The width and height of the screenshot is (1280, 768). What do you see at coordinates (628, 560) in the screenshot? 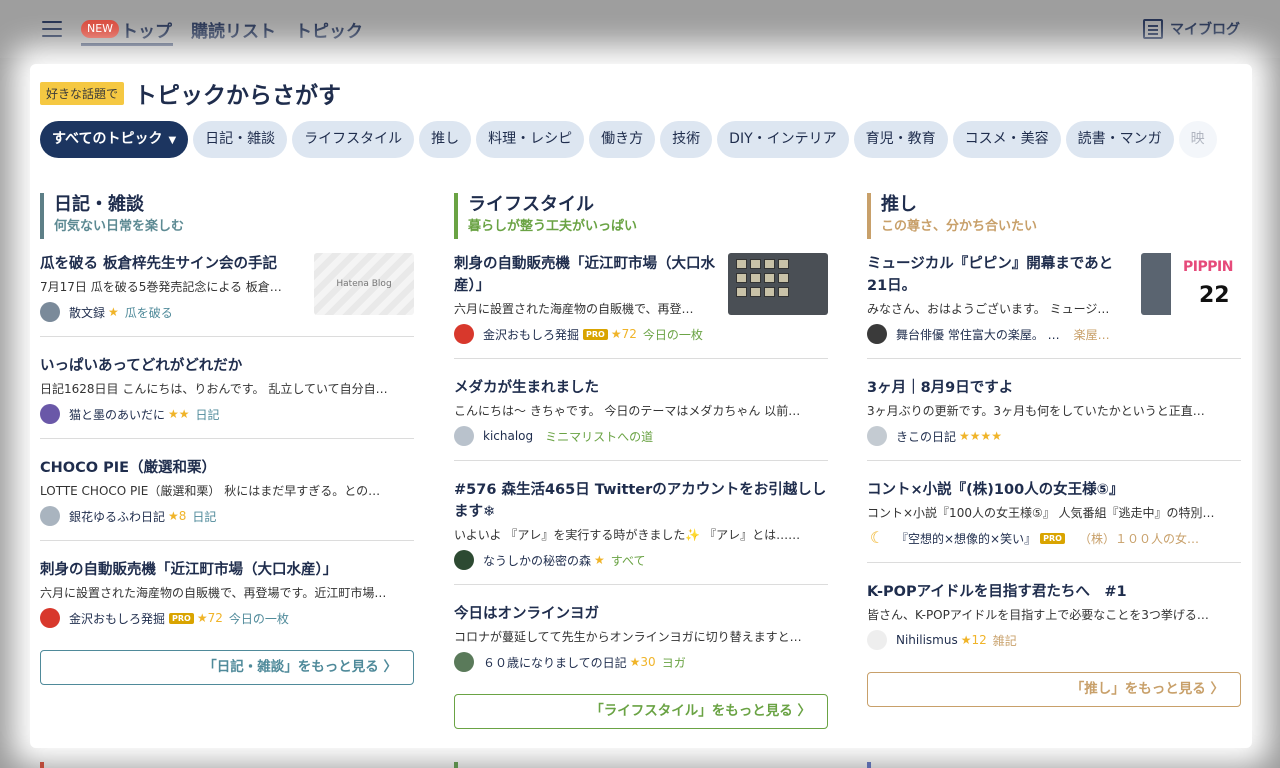
I see `entry-category: すべて` at bounding box center [628, 560].